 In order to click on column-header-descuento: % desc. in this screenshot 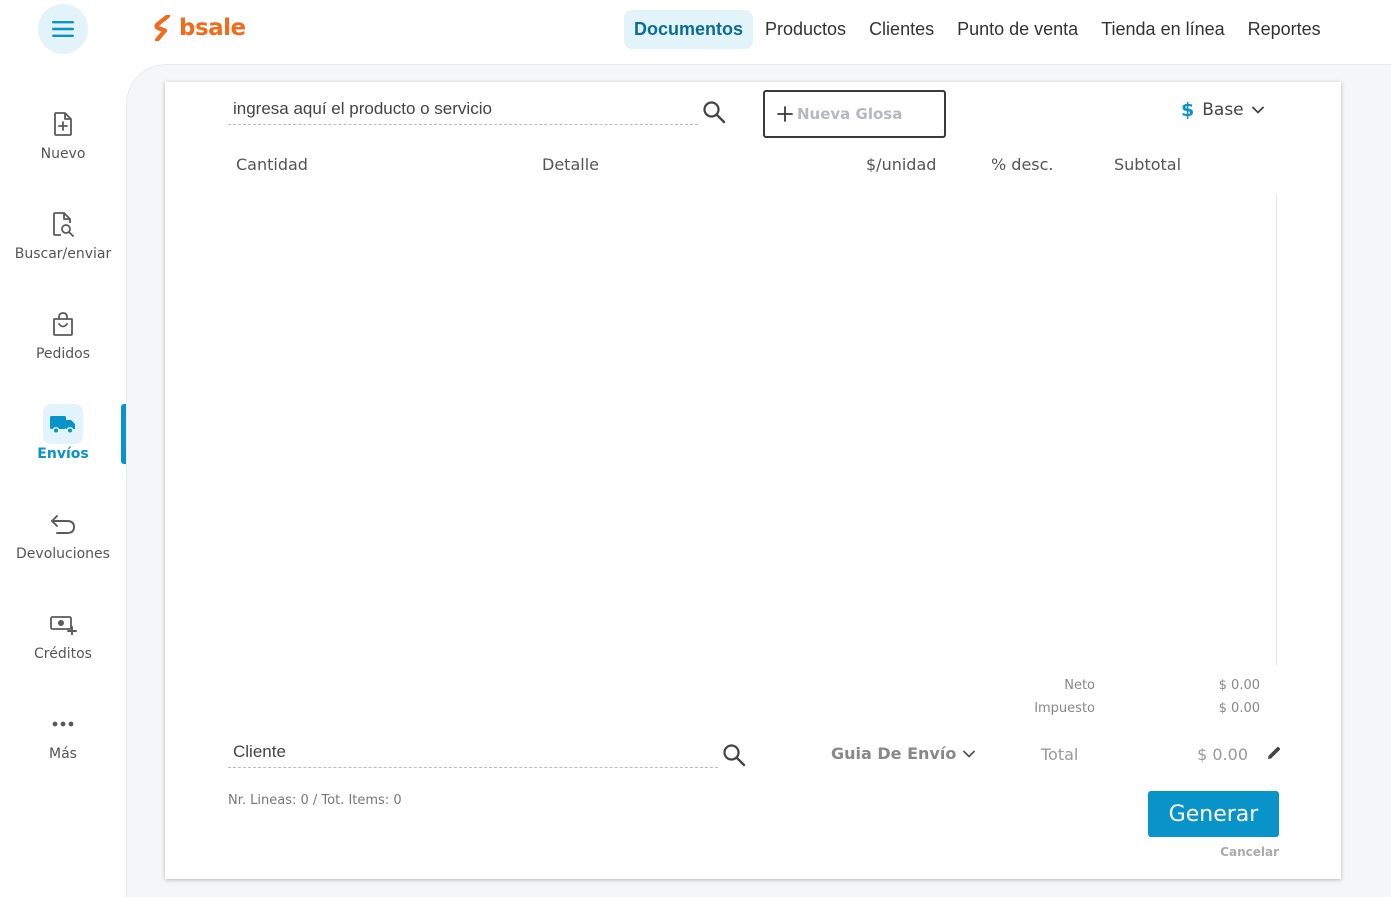, I will do `click(1022, 164)`.